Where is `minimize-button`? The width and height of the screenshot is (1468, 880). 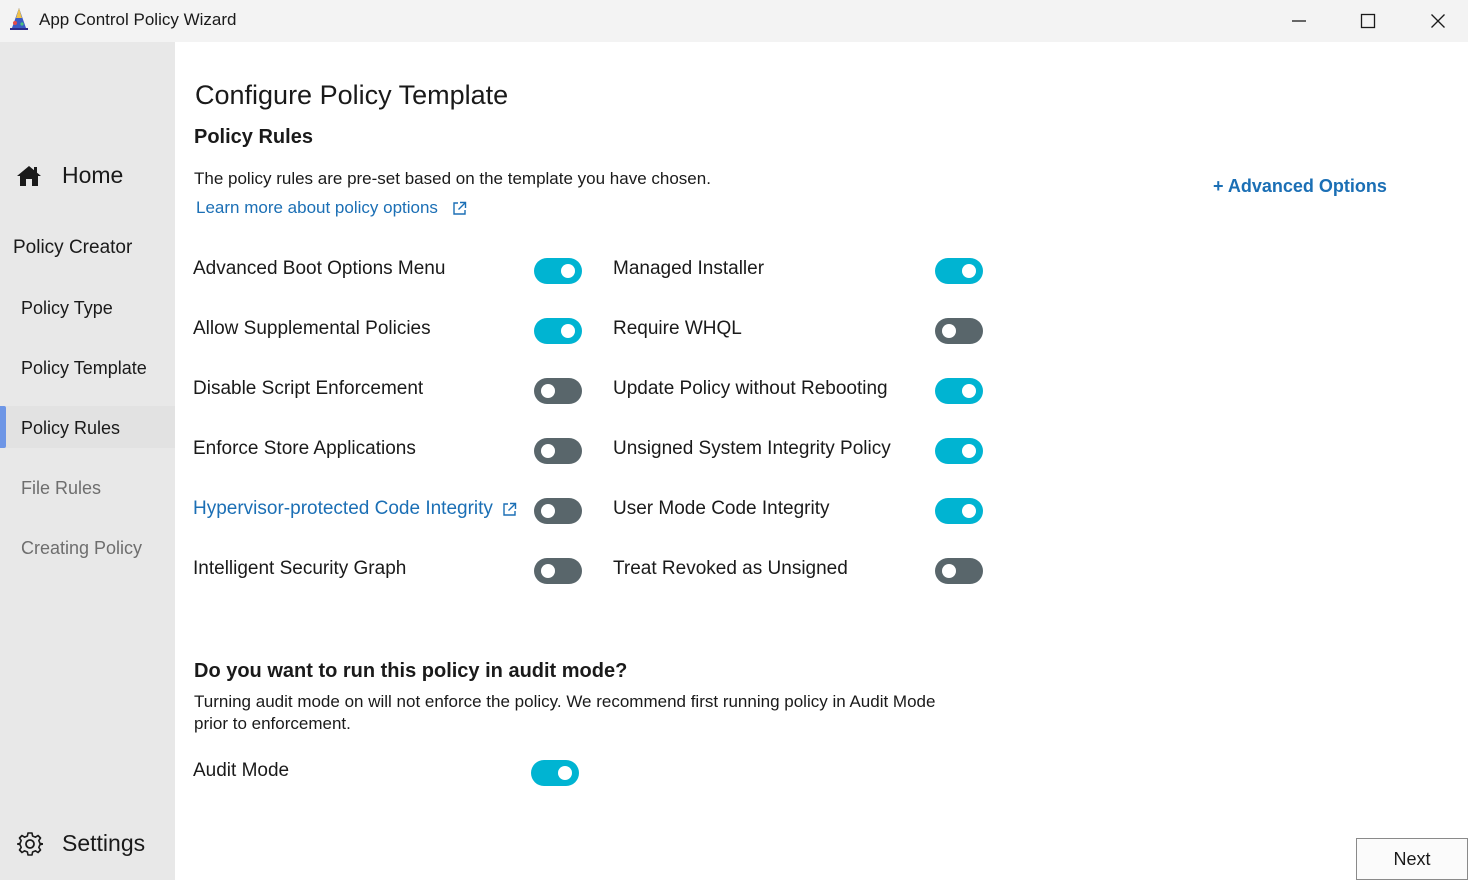 minimize-button is located at coordinates (1299, 21).